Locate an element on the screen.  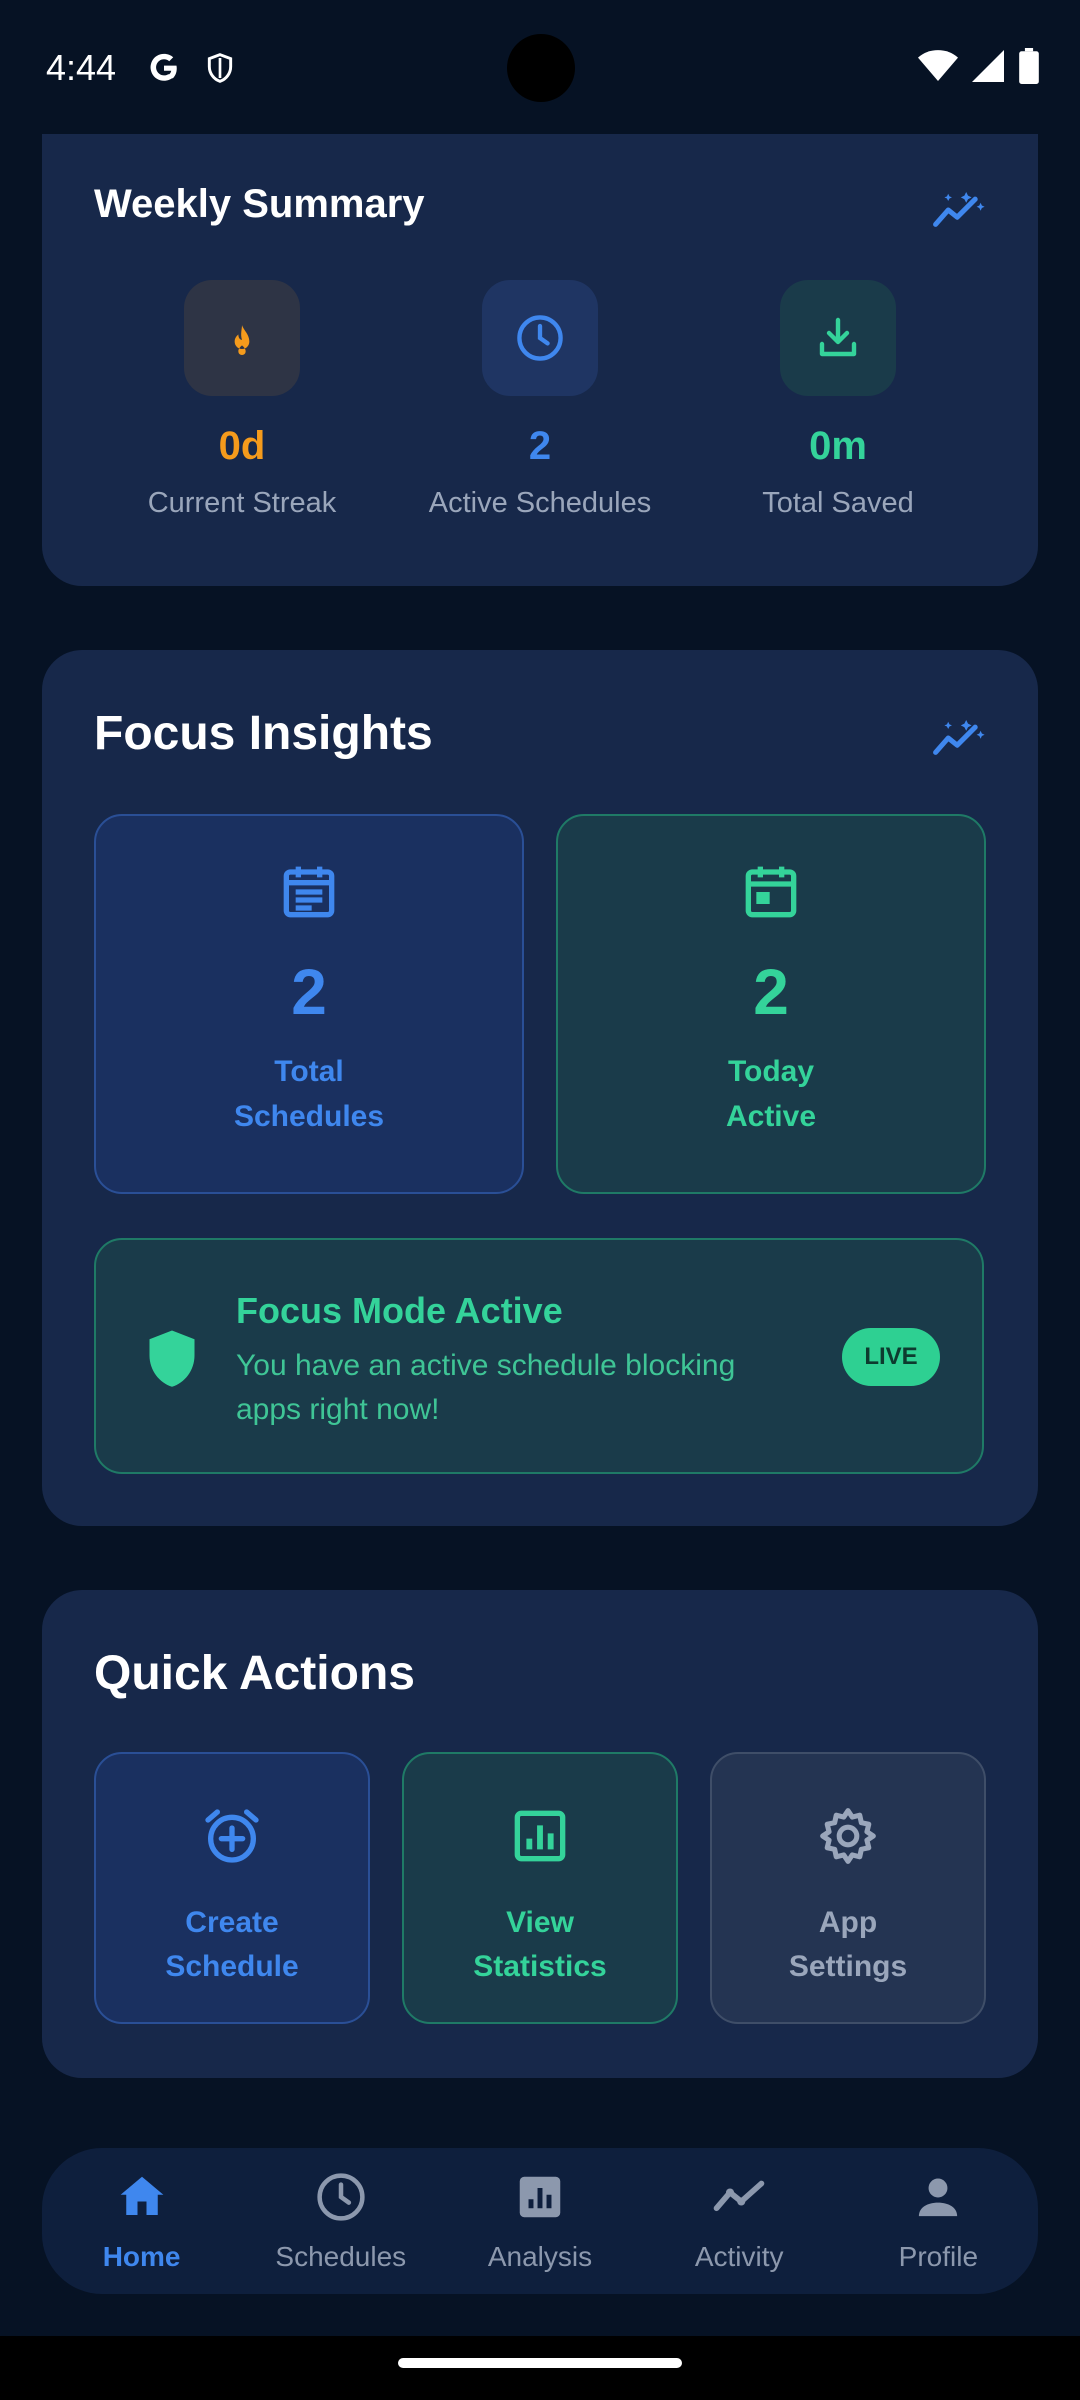
action-label: App Settings is located at coordinates (848, 1944).